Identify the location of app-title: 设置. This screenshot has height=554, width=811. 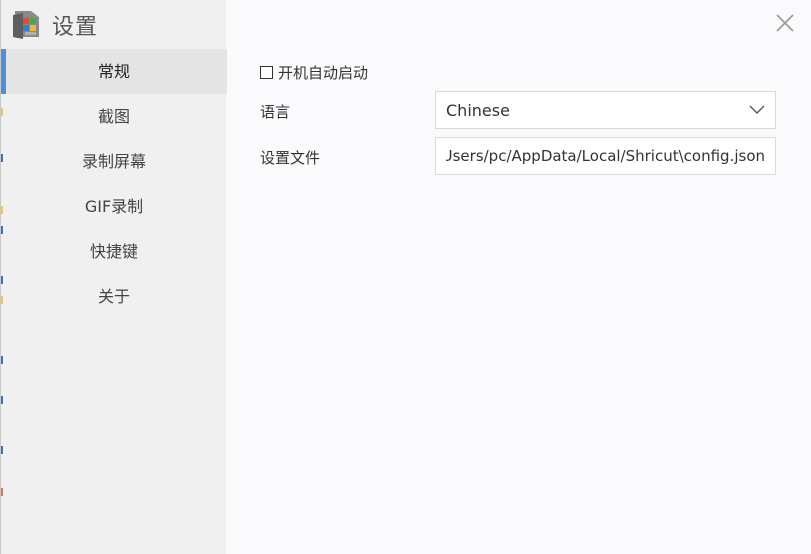
(75, 27).